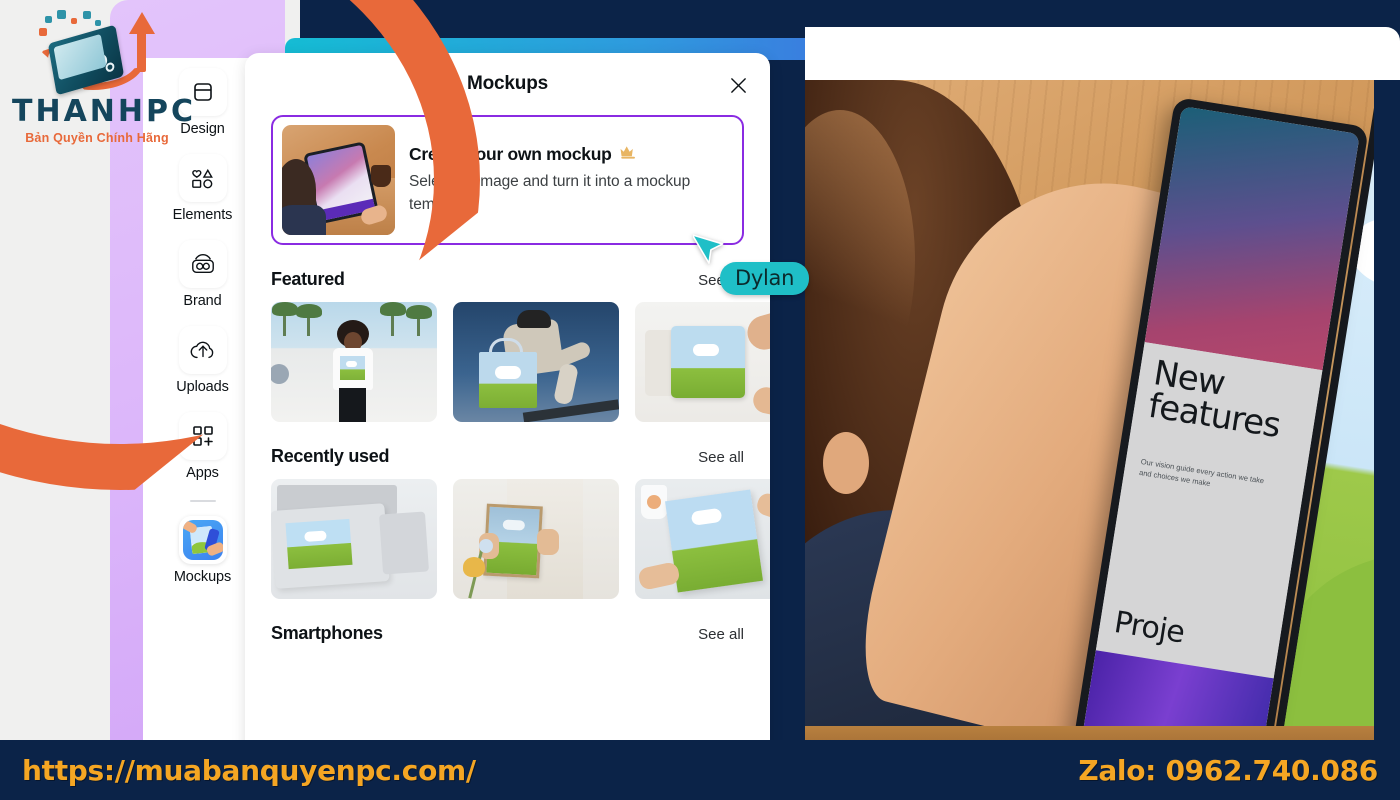 The width and height of the screenshot is (1400, 800). Describe the element at coordinates (507, 456) in the screenshot. I see `section-header-recently-used: Recently used See all` at that location.